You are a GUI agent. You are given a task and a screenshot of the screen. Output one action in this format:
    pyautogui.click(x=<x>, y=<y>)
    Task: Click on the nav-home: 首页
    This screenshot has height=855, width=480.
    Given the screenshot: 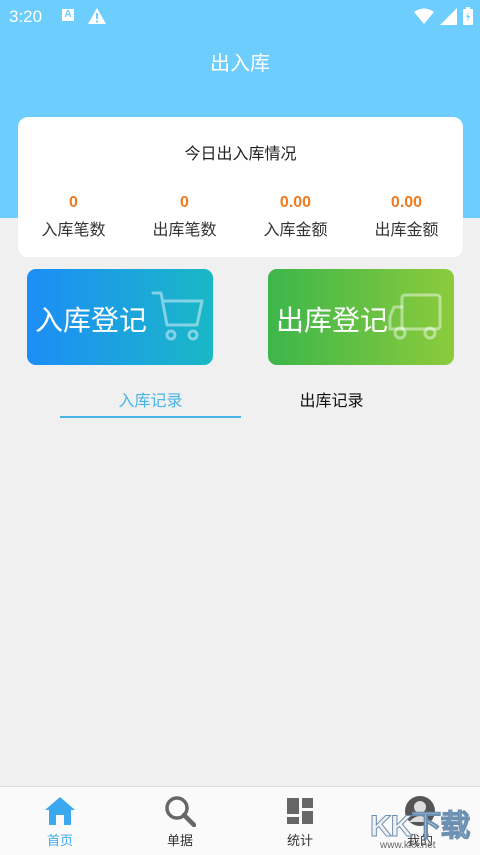 What is the action you would take?
    pyautogui.click(x=60, y=821)
    